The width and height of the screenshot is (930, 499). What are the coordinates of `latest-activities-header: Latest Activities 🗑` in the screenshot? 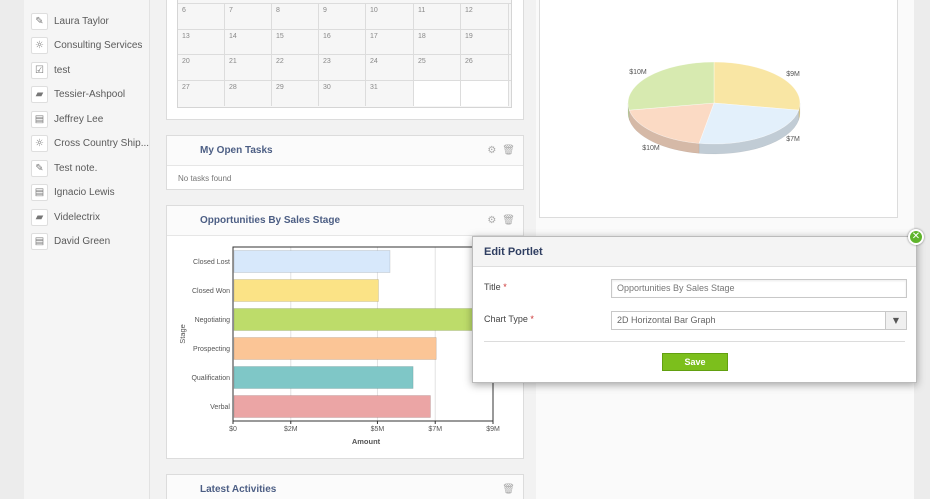 It's located at (345, 487).